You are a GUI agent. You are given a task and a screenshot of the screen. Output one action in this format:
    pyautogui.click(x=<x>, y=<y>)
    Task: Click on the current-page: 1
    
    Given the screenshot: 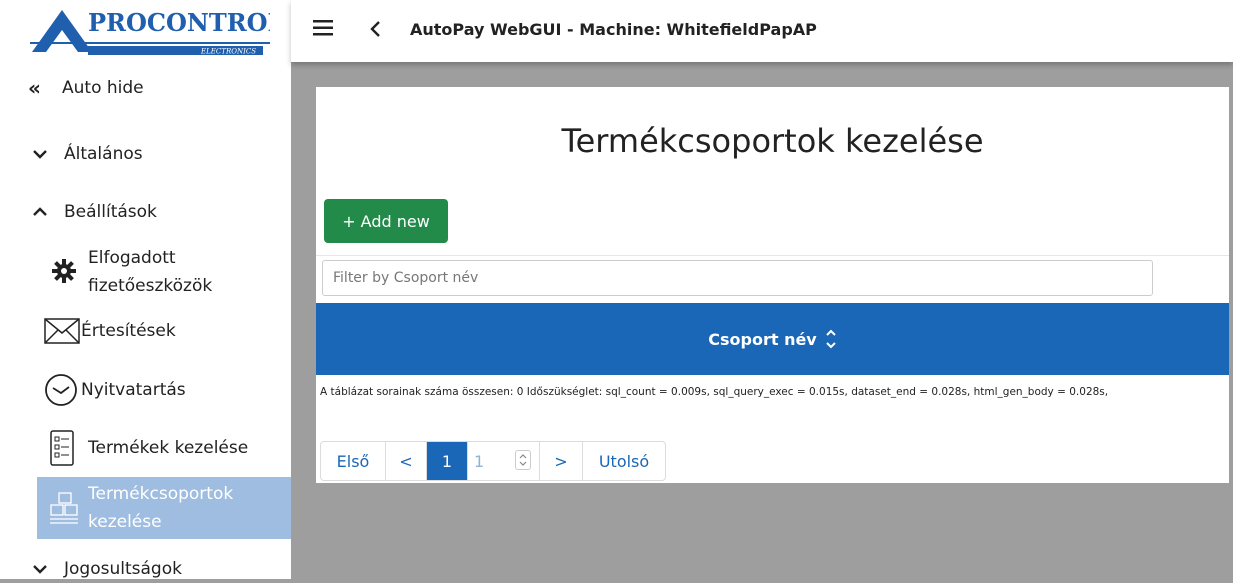 What is the action you would take?
    pyautogui.click(x=447, y=461)
    